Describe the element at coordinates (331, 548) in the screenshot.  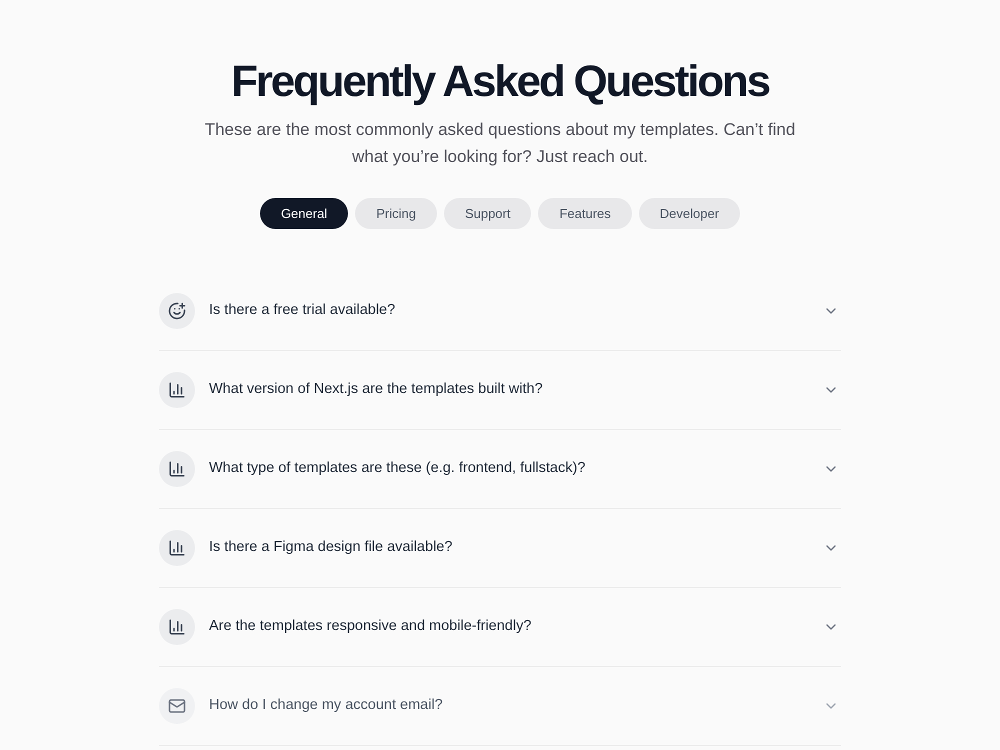
I see `faq-question: Is there a Figma design file available?` at that location.